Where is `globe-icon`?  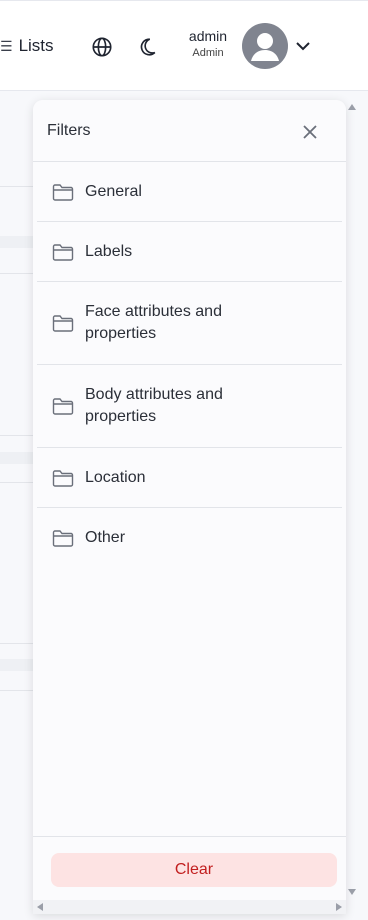 globe-icon is located at coordinates (102, 47).